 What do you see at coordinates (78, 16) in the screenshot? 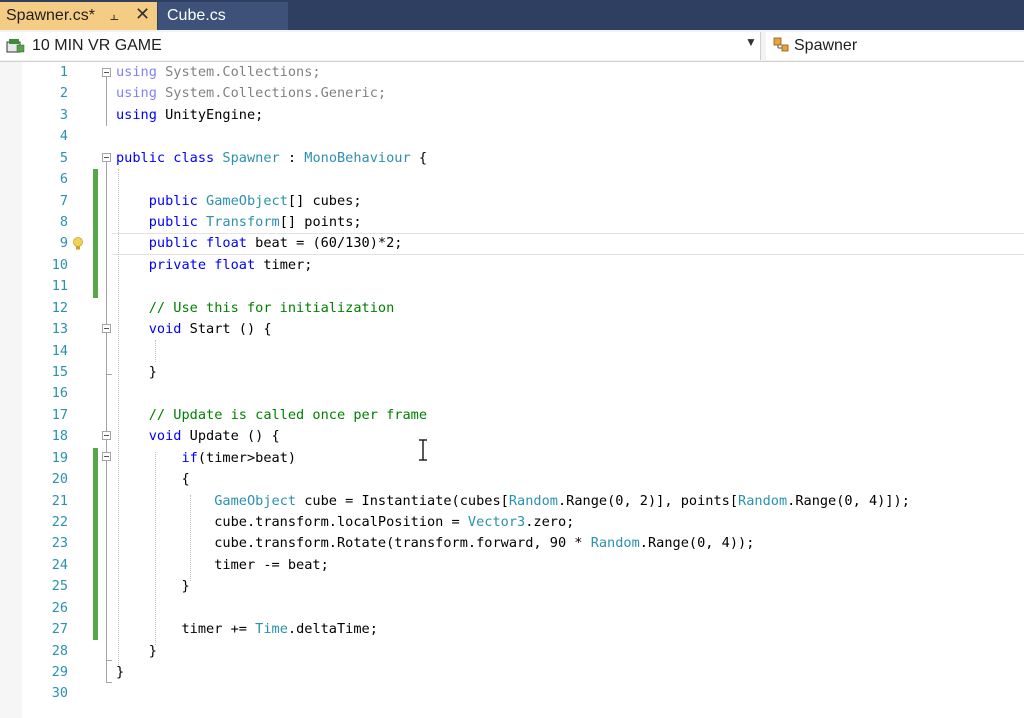
I see `tab-spawner-cs: Spawner.cs* ⫠ ✕` at bounding box center [78, 16].